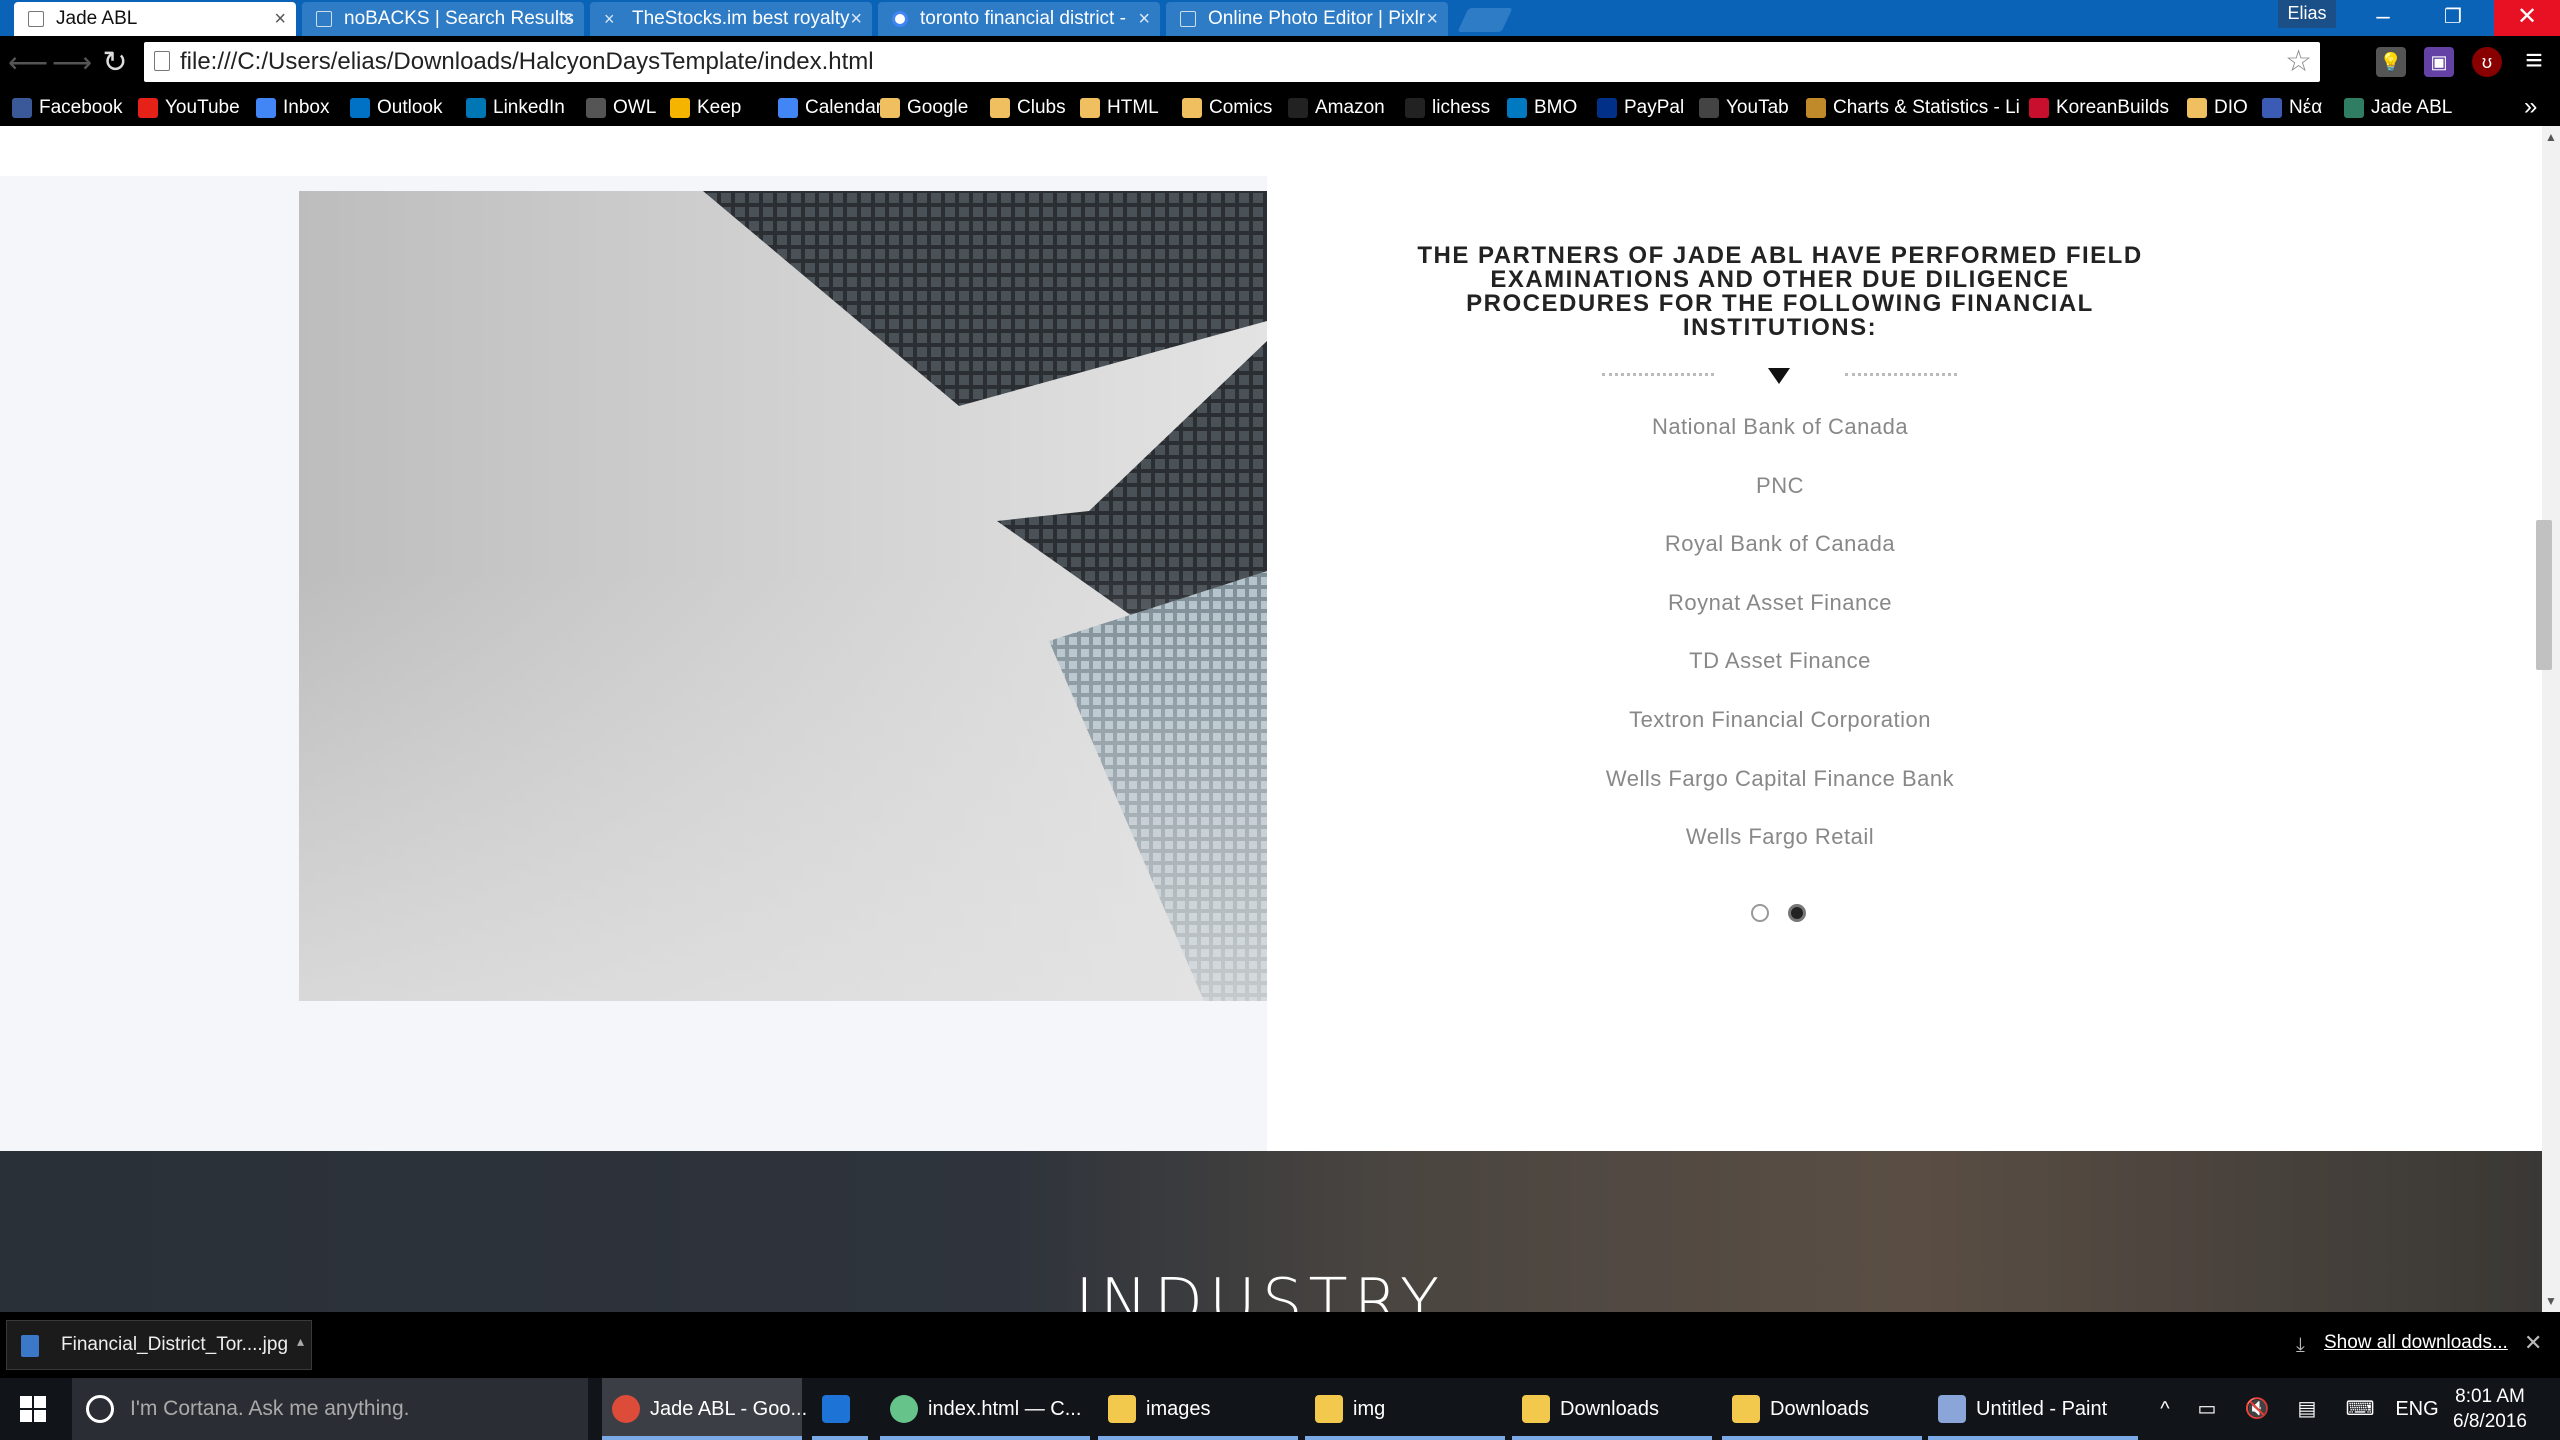 Image resolution: width=2560 pixels, height=1440 pixels. Describe the element at coordinates (1350, 107) in the screenshot. I see `bookmark-label: Amazon` at that location.